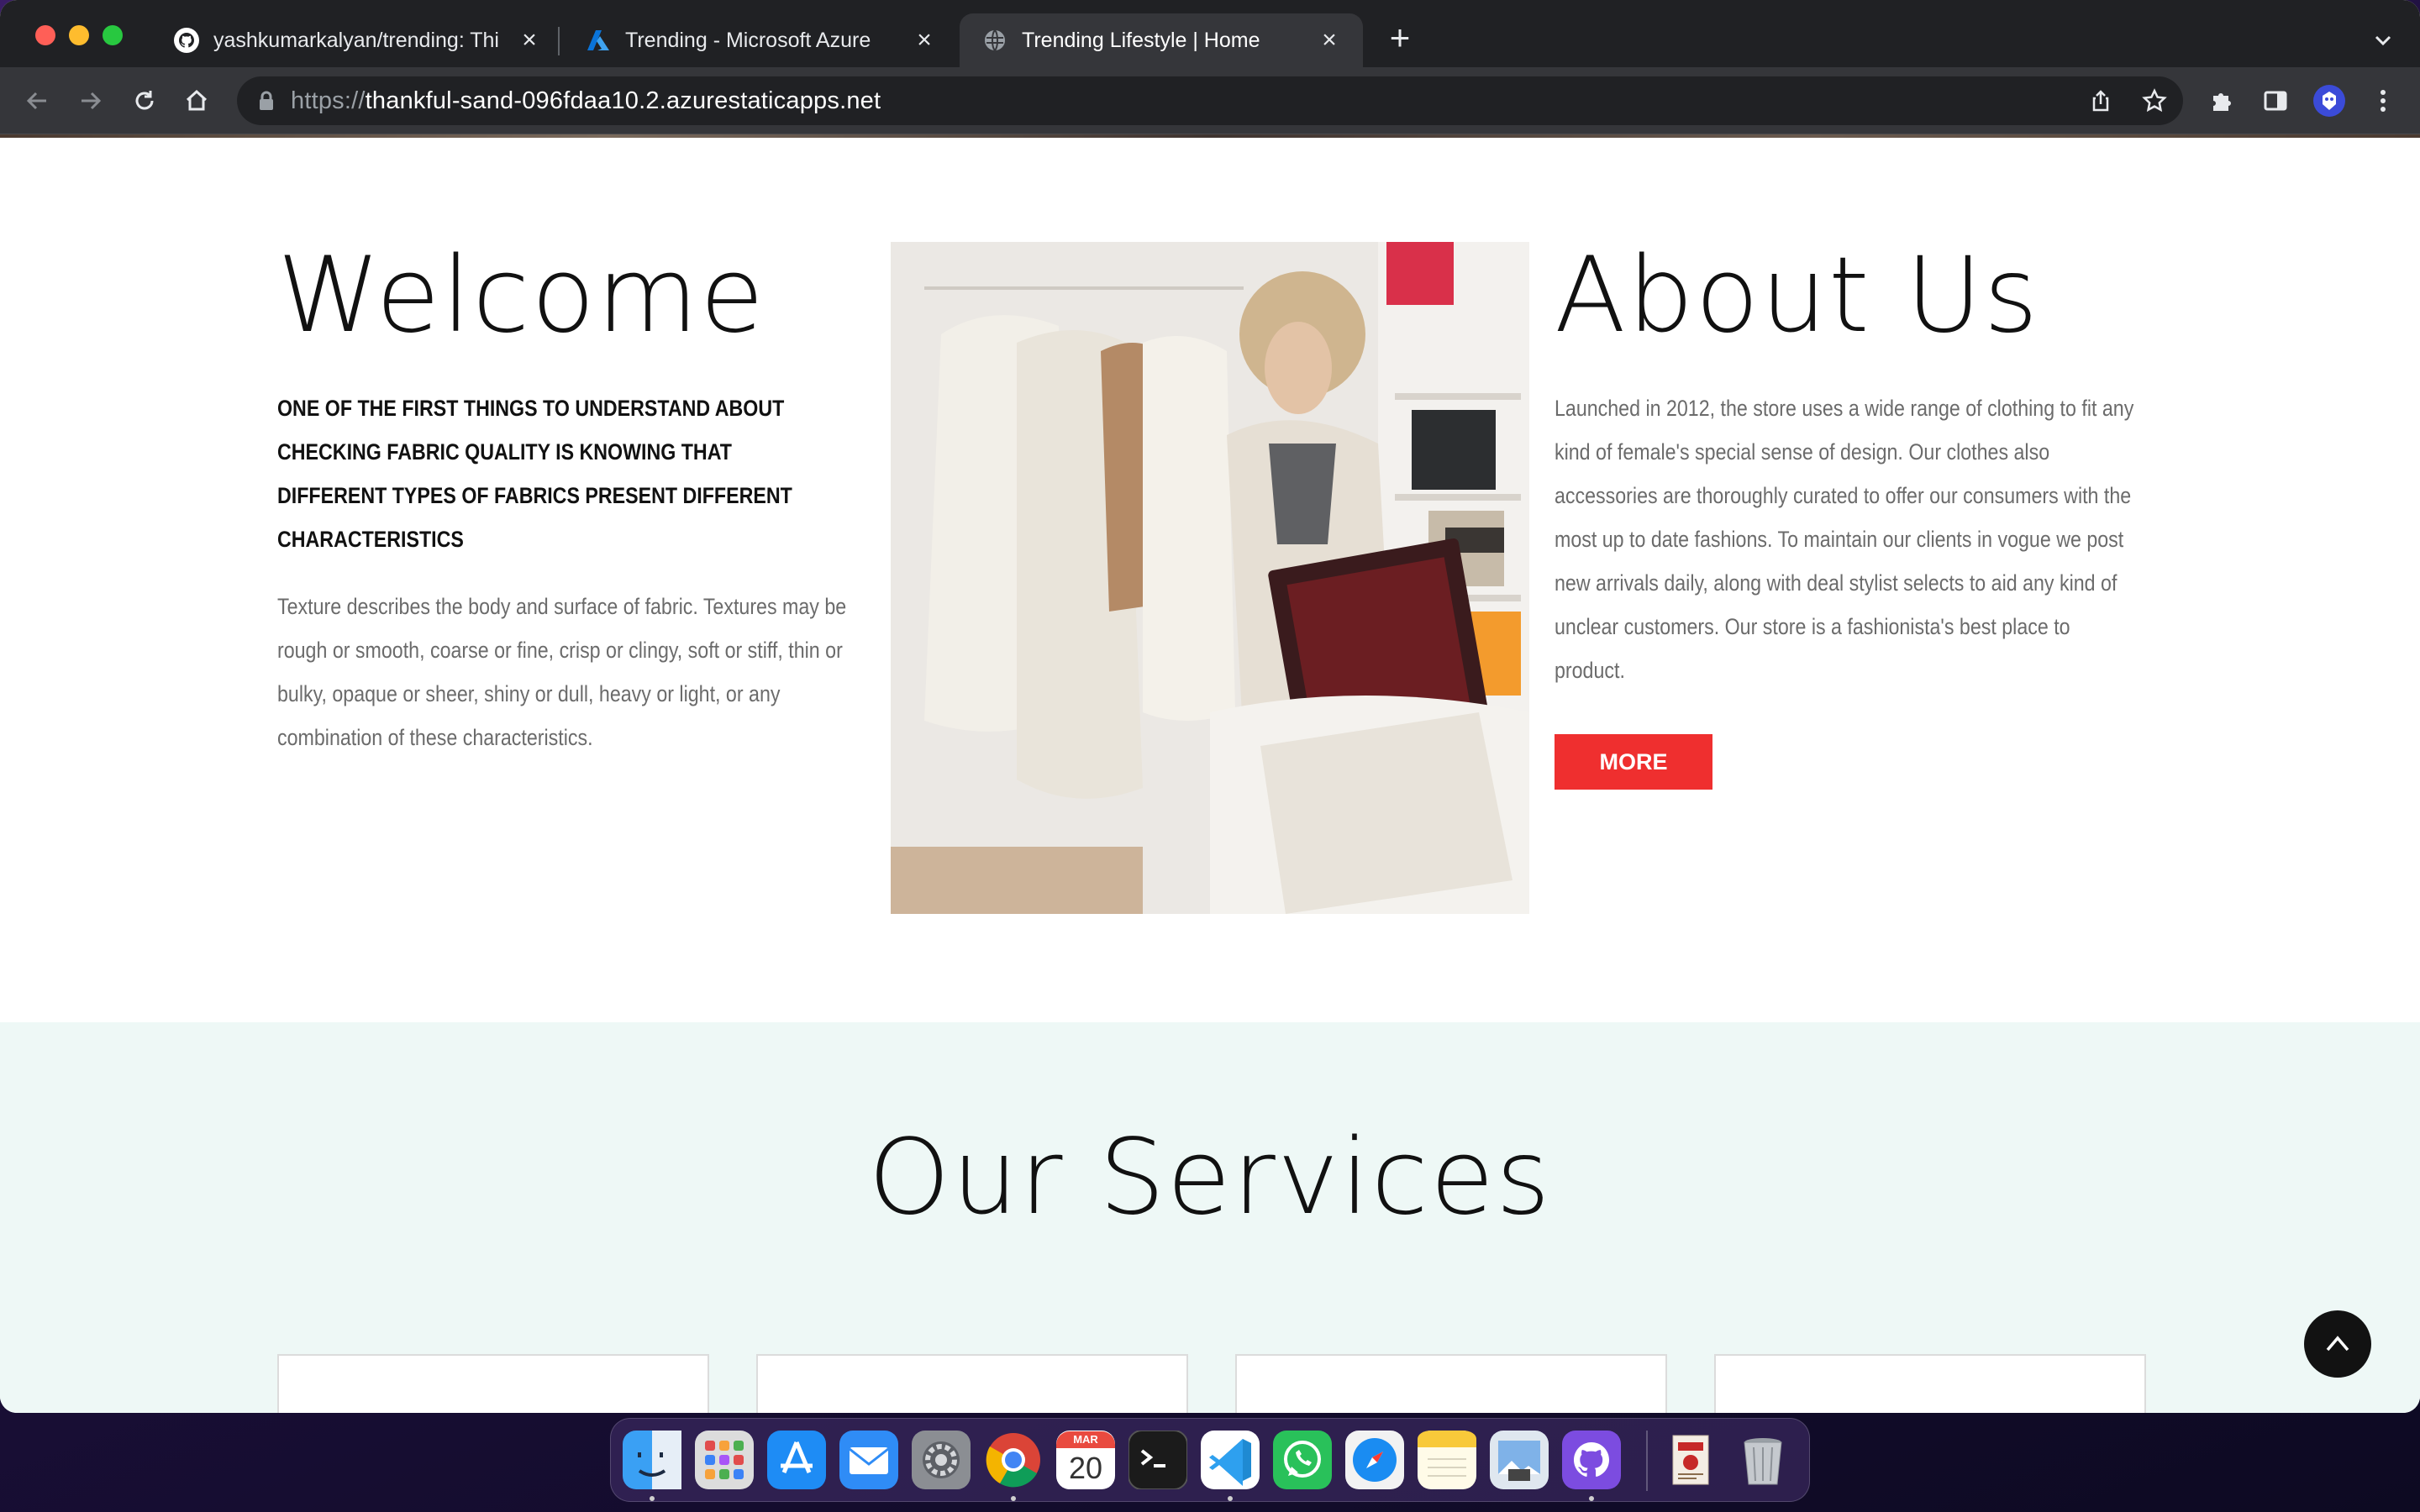 The width and height of the screenshot is (2420, 1512). Describe the element at coordinates (1762, 1460) in the screenshot. I see `trash-icon` at that location.